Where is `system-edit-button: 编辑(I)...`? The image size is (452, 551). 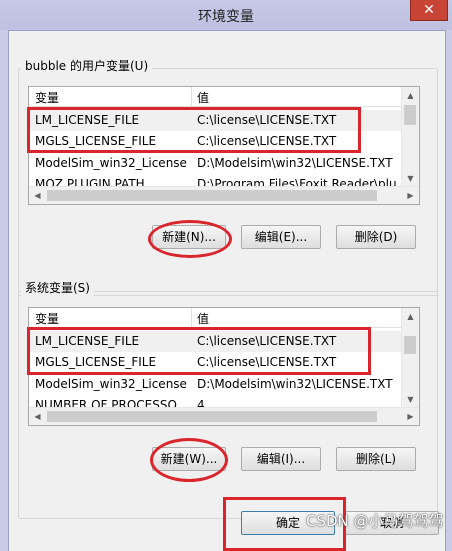 system-edit-button: 编辑(I)... is located at coordinates (281, 459).